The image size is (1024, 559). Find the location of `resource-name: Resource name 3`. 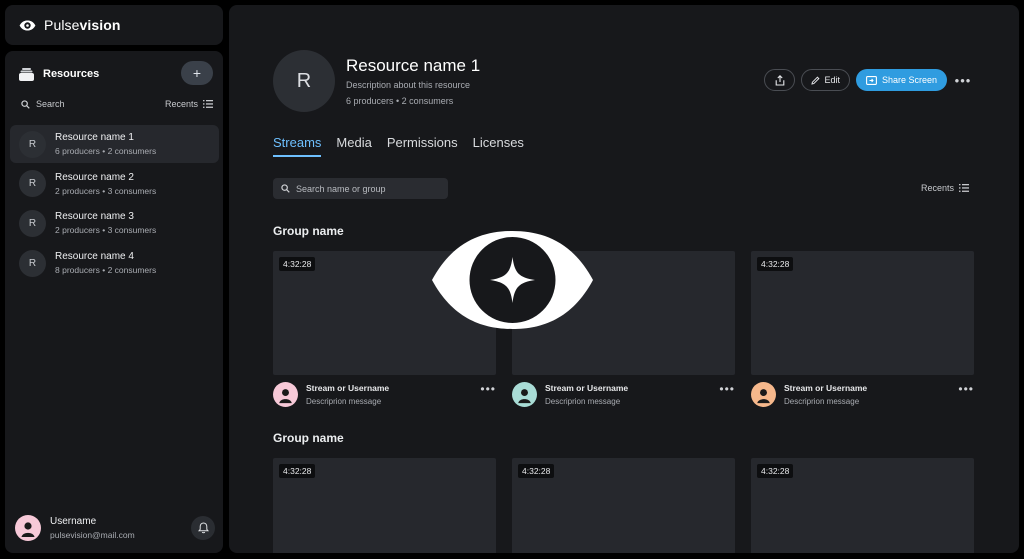

resource-name: Resource name 3 is located at coordinates (94, 217).